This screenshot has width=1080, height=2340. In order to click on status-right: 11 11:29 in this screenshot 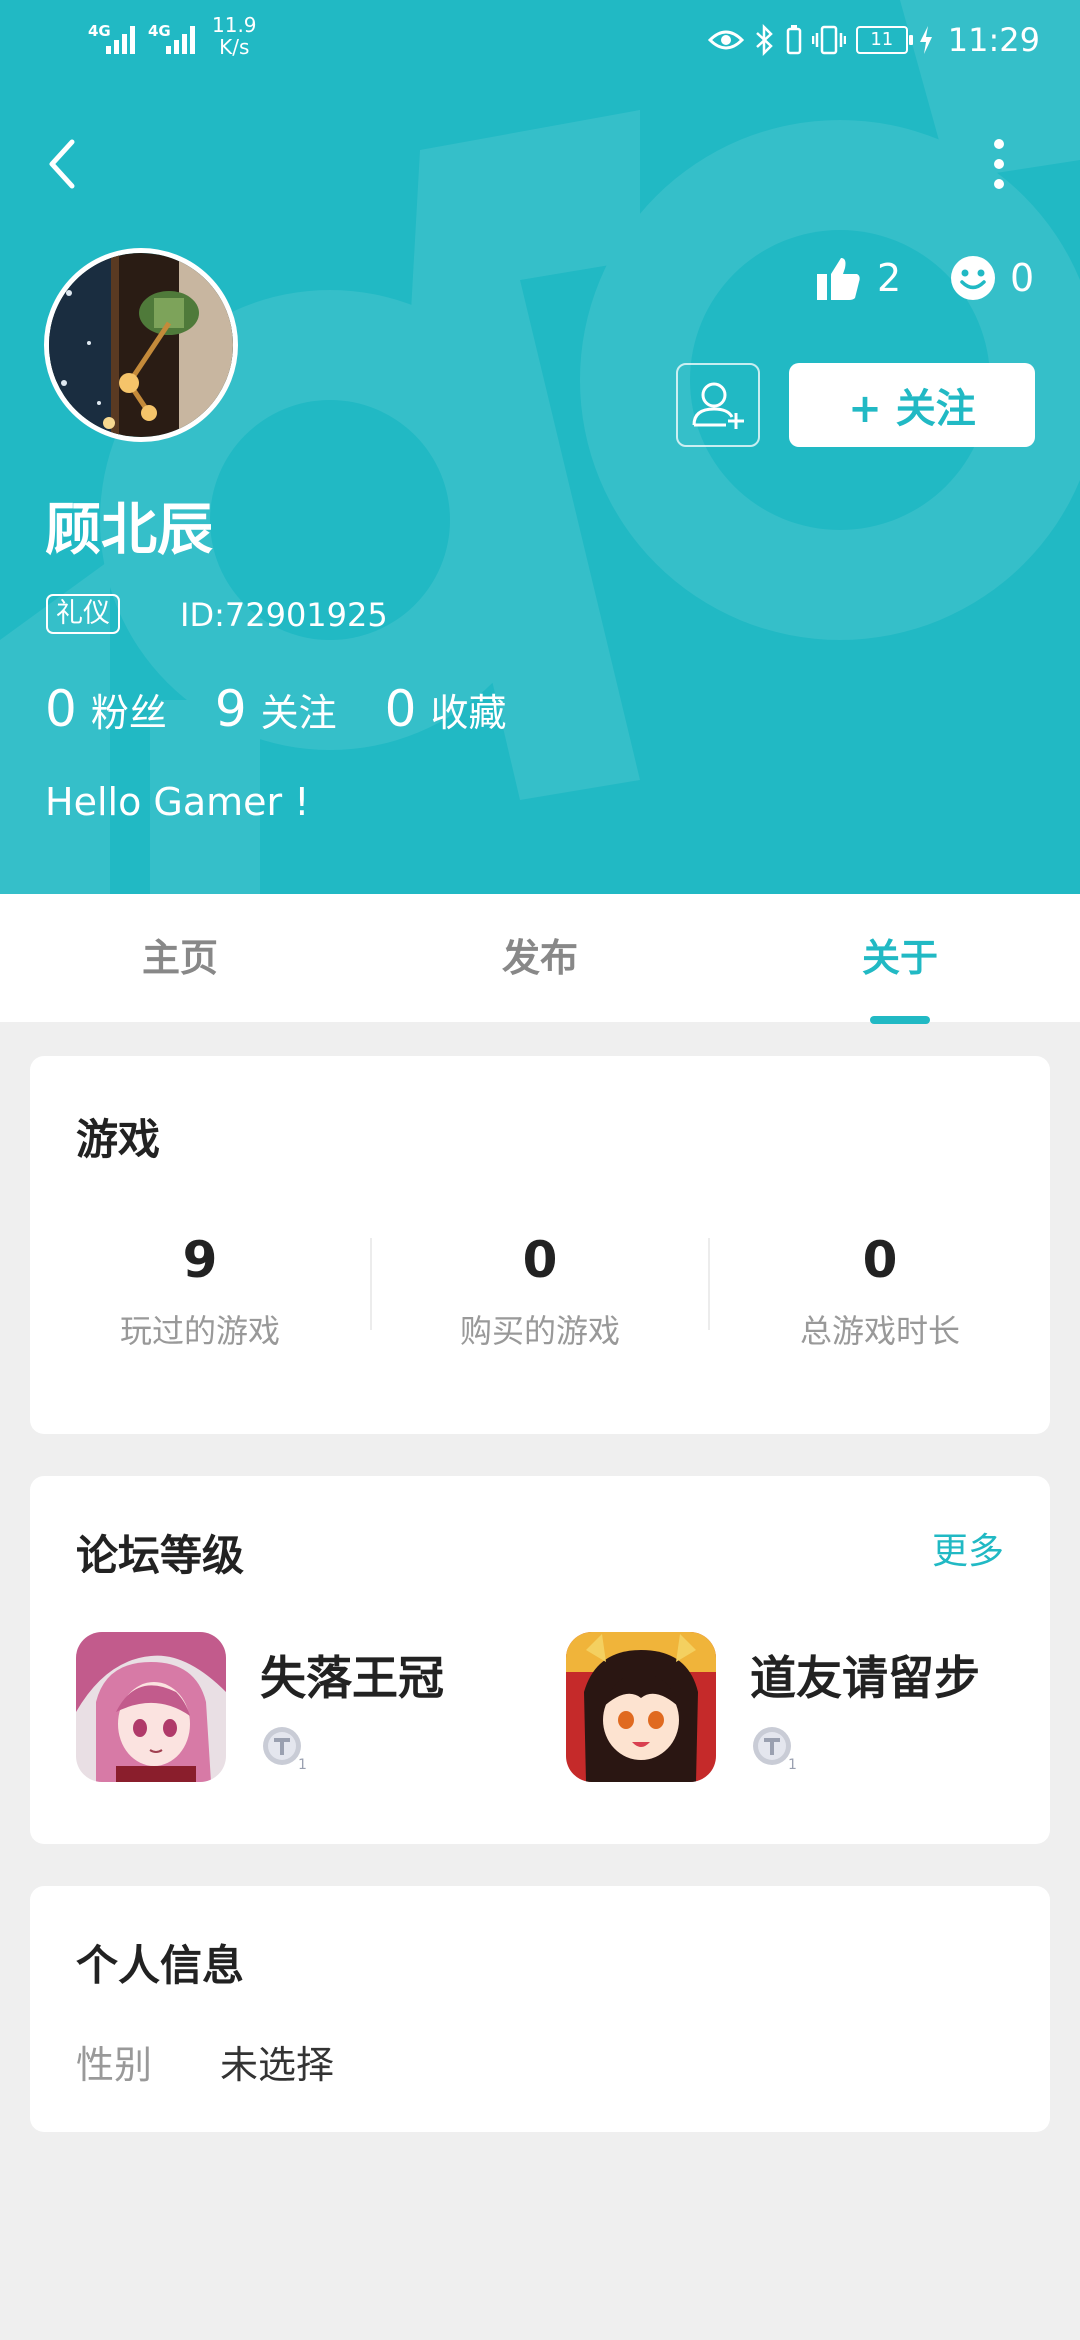, I will do `click(873, 40)`.